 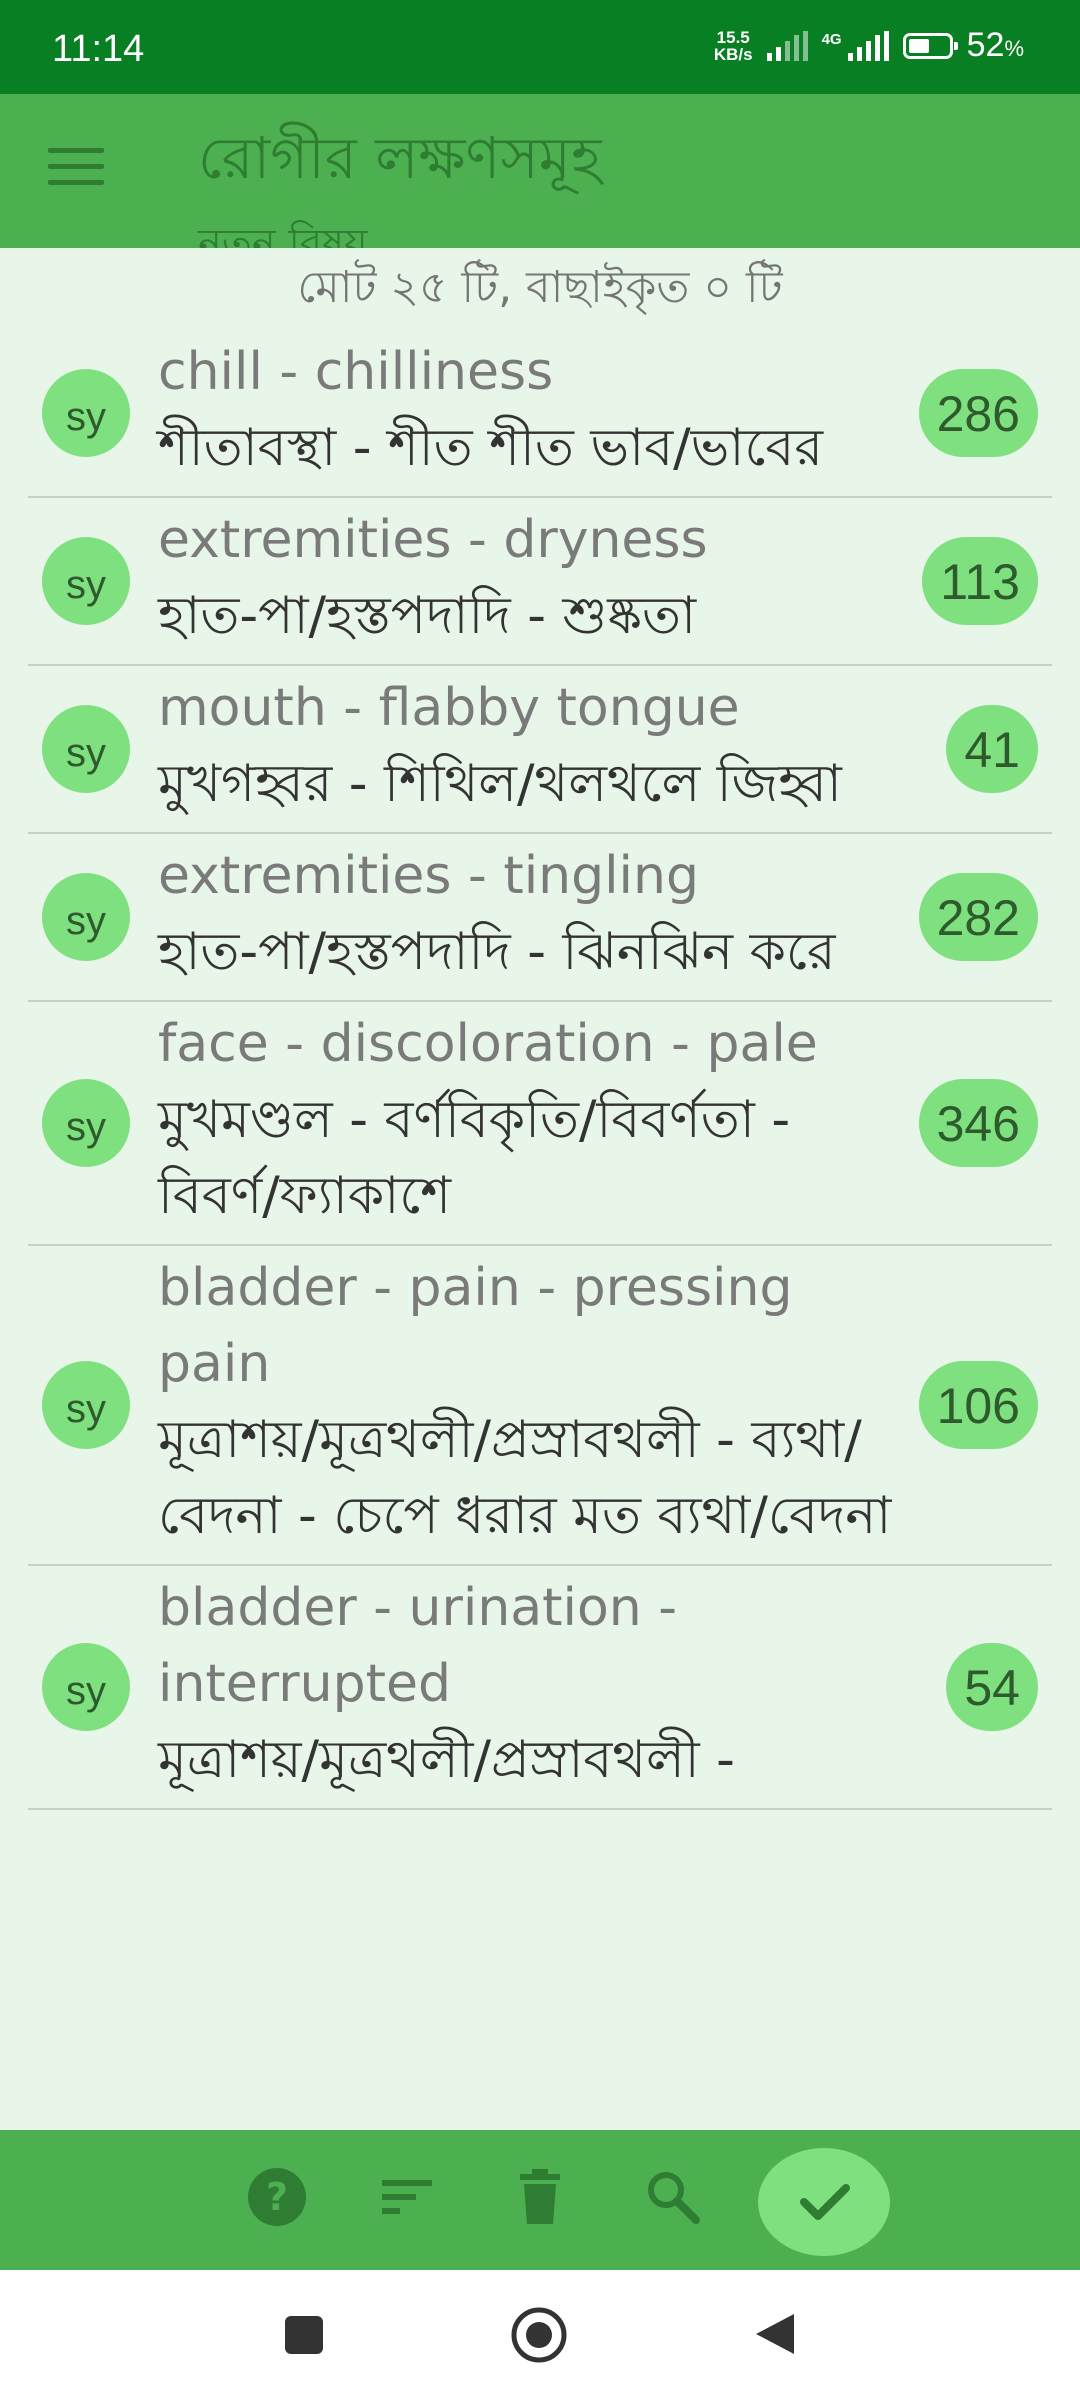 I want to click on system-navigation-bar, so click(x=540, y=2335).